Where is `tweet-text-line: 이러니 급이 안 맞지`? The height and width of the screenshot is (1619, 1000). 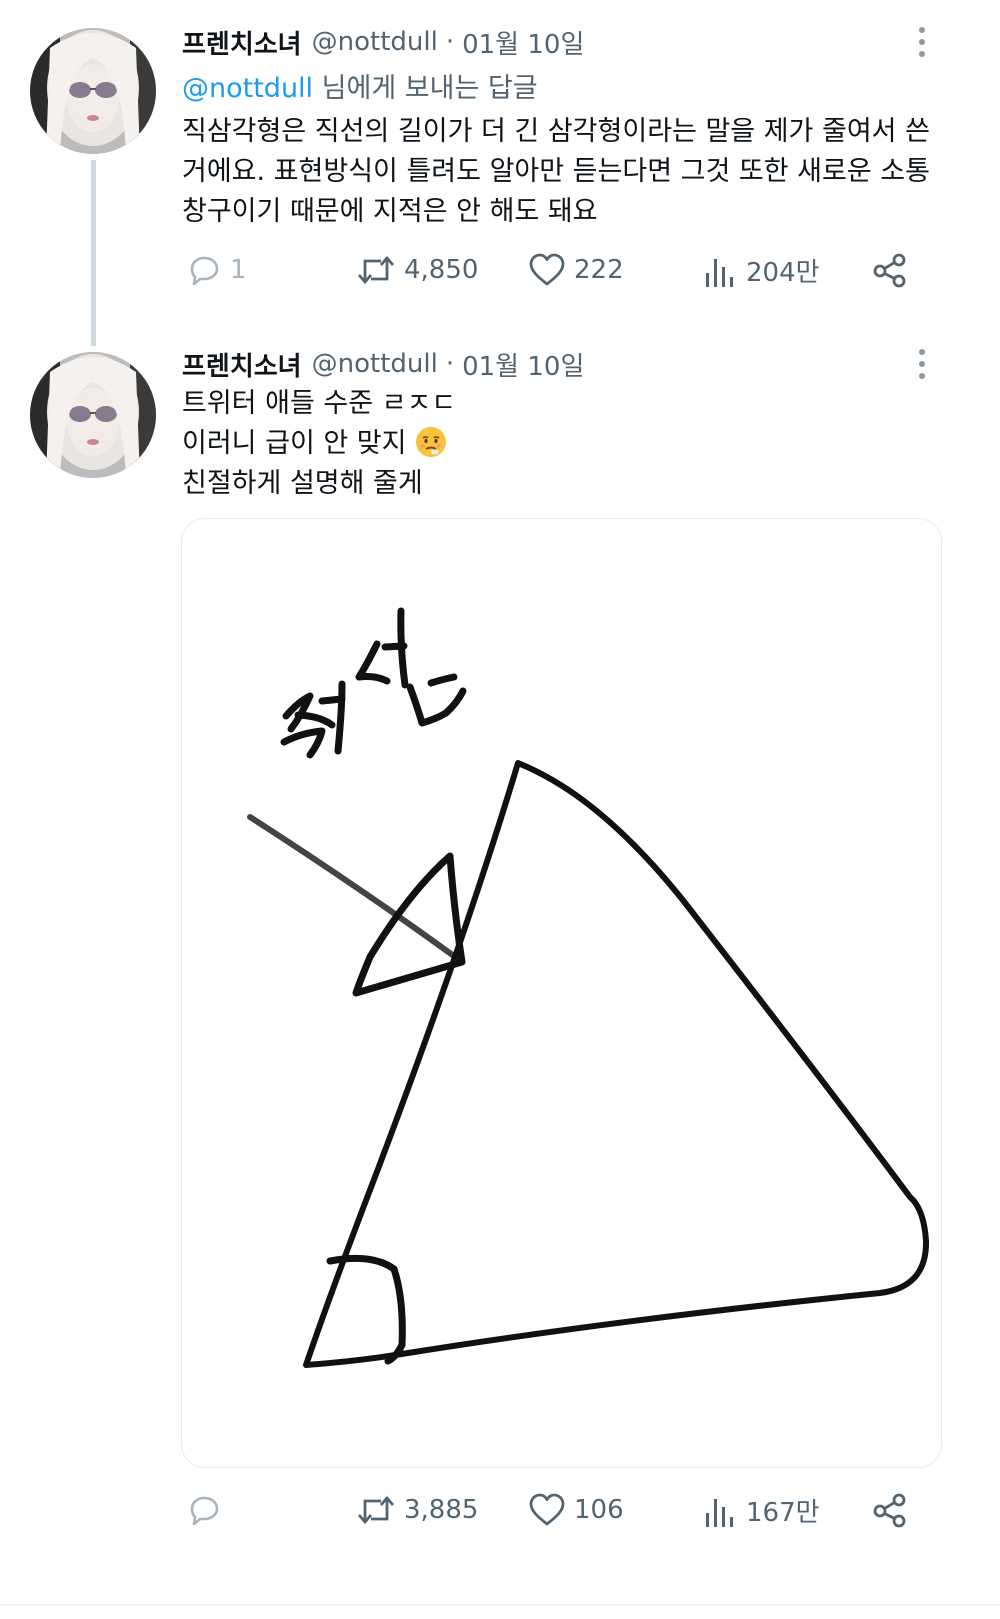
tweet-text-line: 이러니 급이 안 맞지 is located at coordinates (314, 444).